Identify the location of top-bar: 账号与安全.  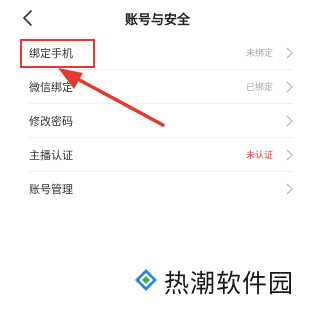
(157, 18).